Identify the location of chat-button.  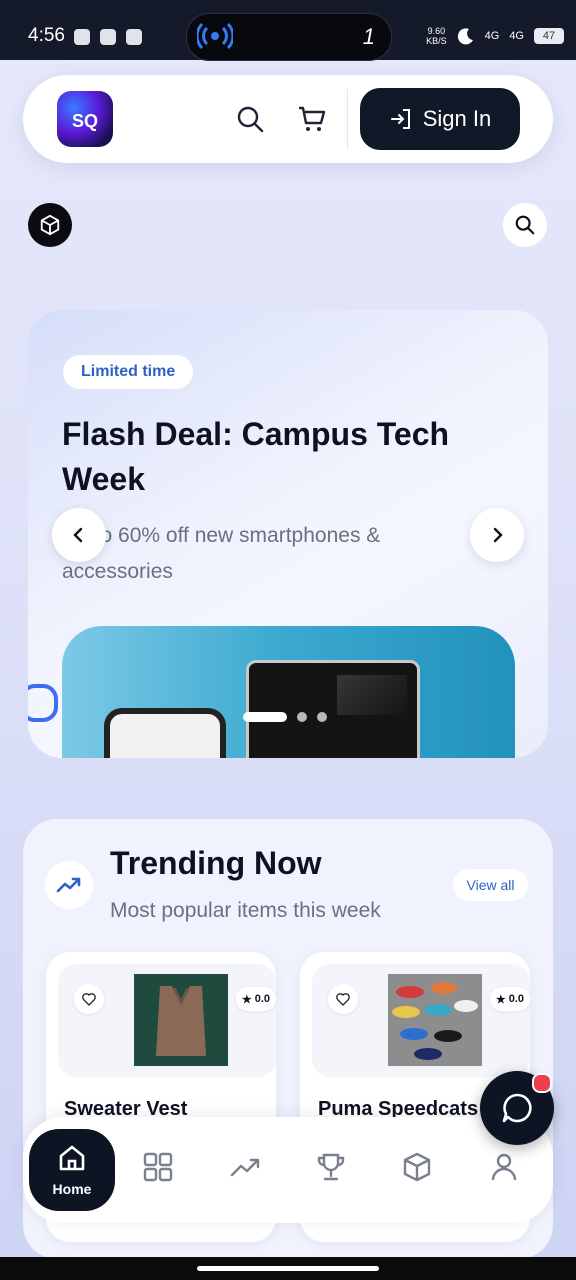
(517, 1108).